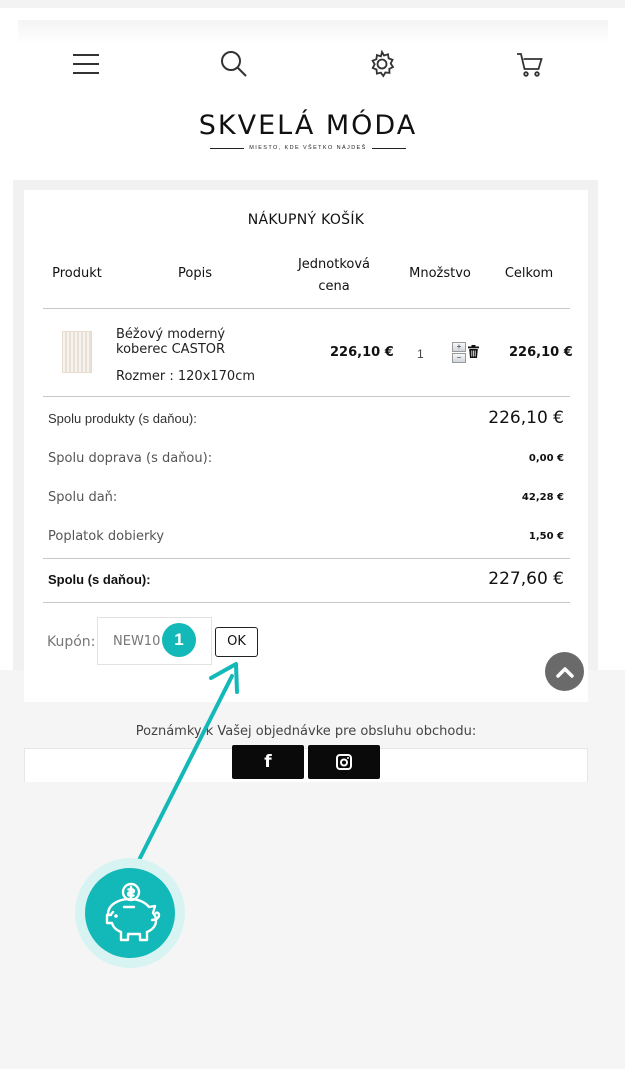  Describe the element at coordinates (526, 418) in the screenshot. I see `products-total-value: 226,10 €` at that location.